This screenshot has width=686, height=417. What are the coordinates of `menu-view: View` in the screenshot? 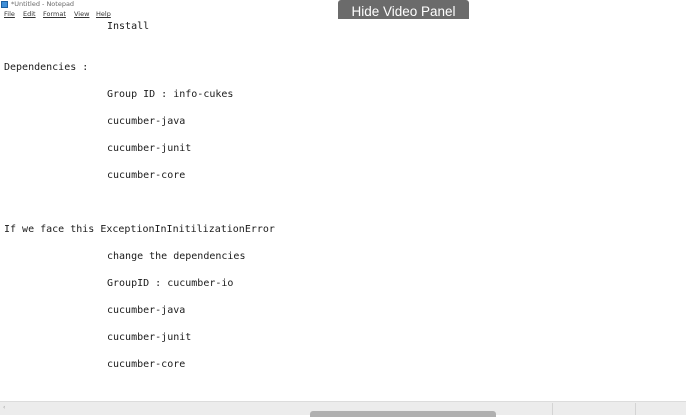 It's located at (81, 14).